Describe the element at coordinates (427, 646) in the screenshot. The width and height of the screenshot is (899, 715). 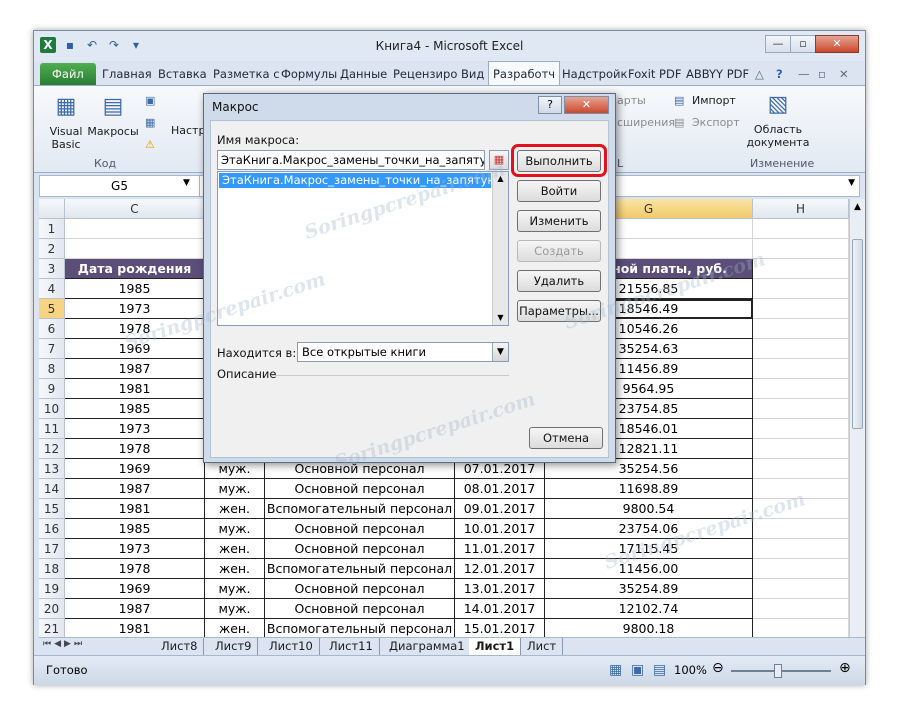
I see `sheet-tab: Диаграмма1` at that location.